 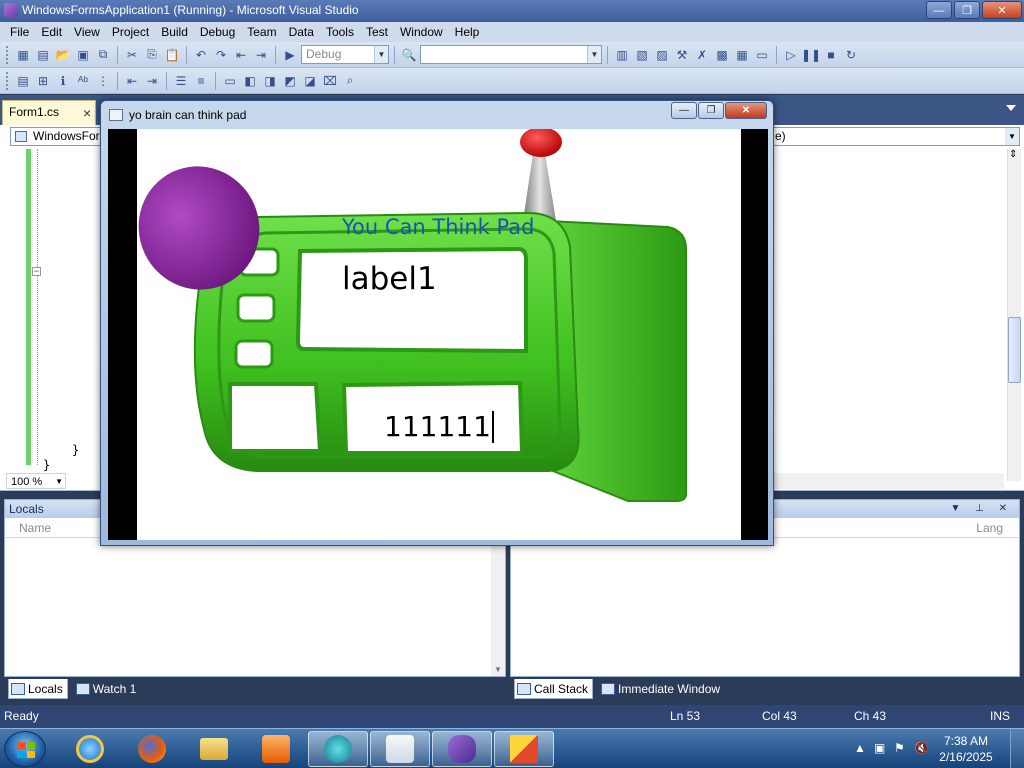 What do you see at coordinates (831, 55) in the screenshot?
I see `stop-debugging-icon: ■` at bounding box center [831, 55].